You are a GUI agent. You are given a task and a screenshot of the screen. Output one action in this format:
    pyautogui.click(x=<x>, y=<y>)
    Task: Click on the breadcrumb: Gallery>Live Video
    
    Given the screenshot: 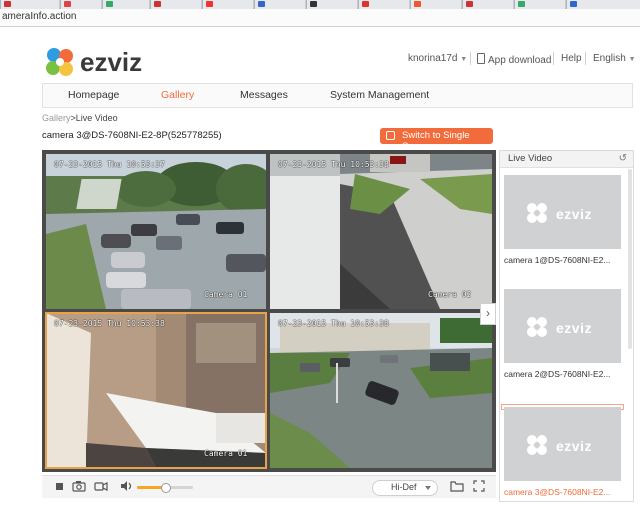 What is the action you would take?
    pyautogui.click(x=80, y=118)
    